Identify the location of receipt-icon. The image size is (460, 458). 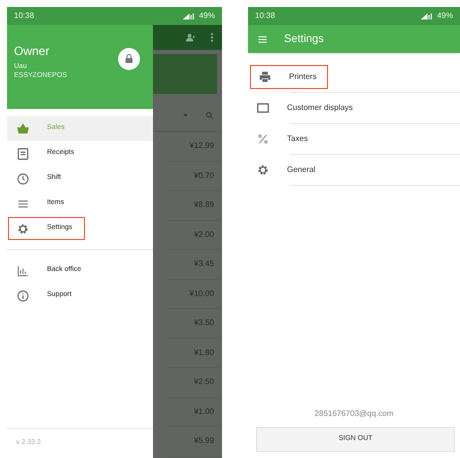
(23, 153).